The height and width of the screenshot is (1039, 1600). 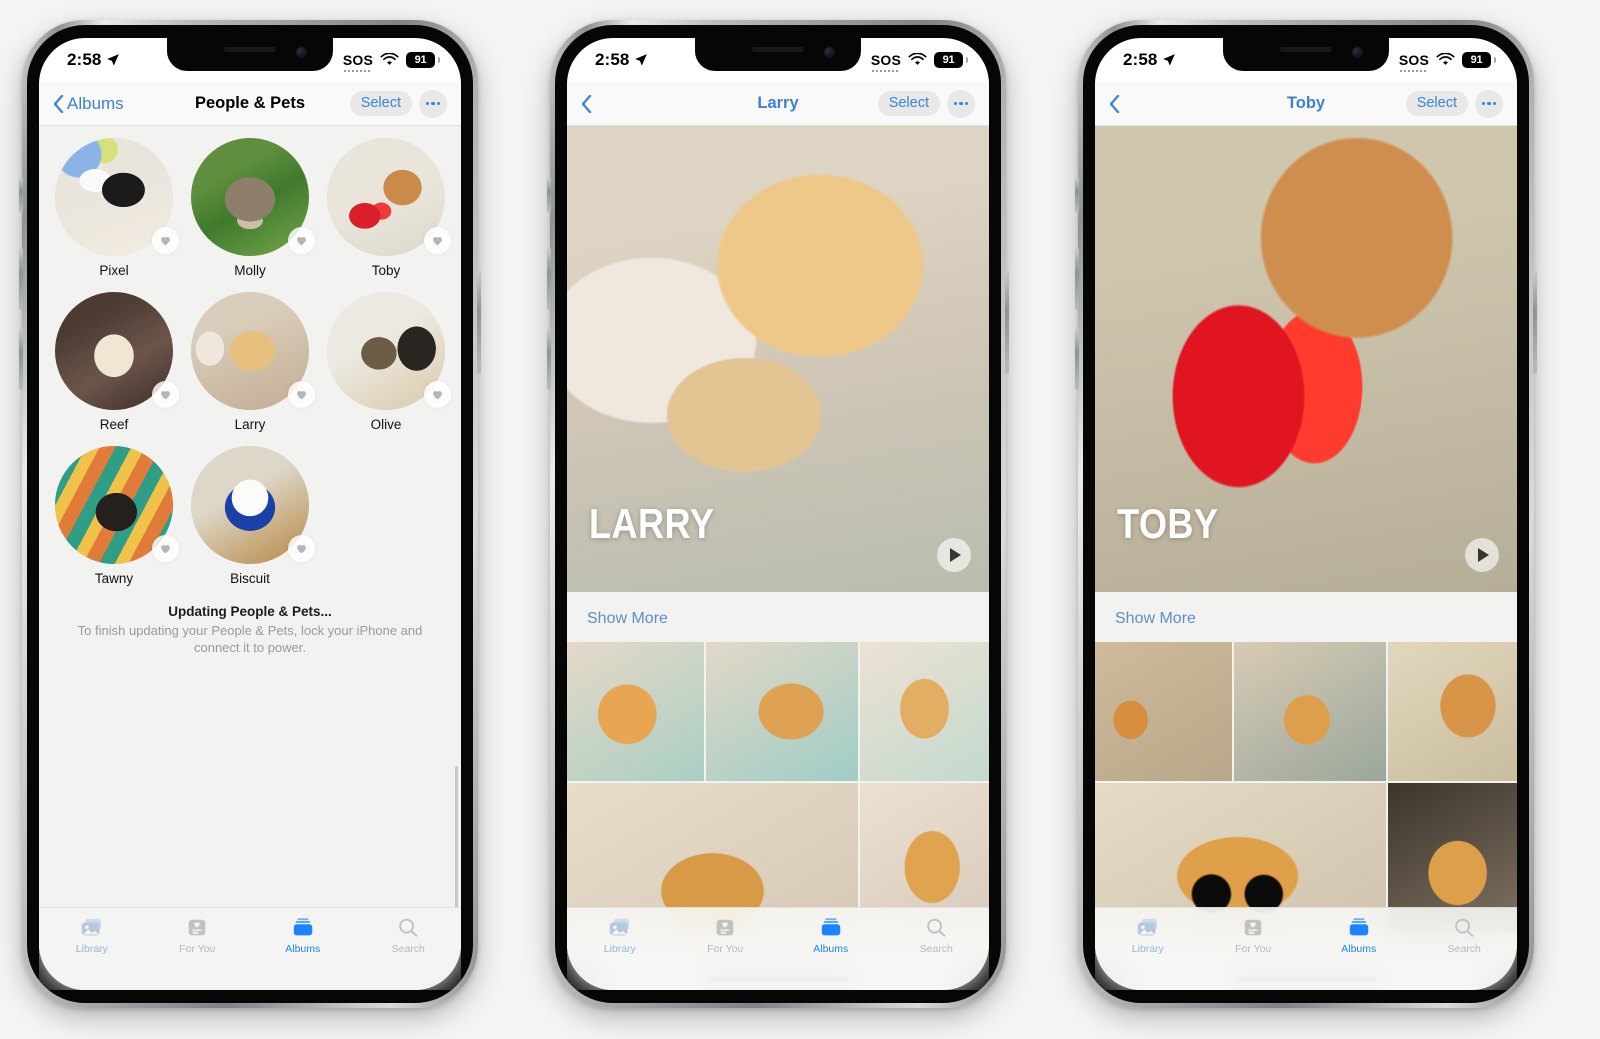 I want to click on chevron-left-icon, so click(x=586, y=103).